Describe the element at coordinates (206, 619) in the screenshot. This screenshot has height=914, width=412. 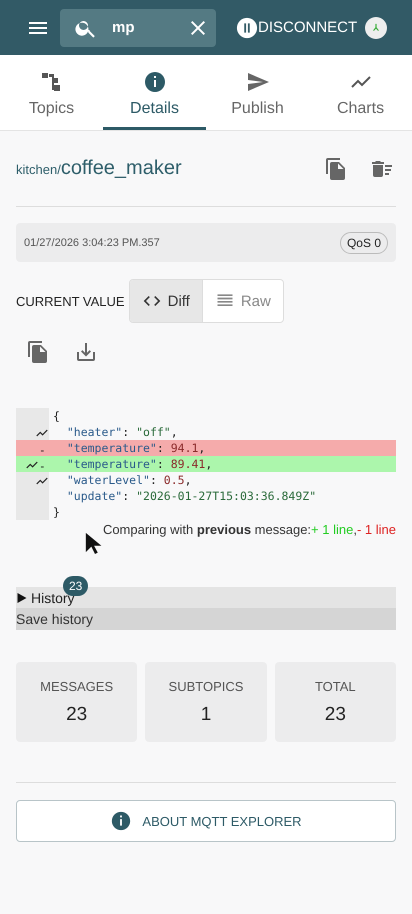
I see `save-history-button: Save history` at that location.